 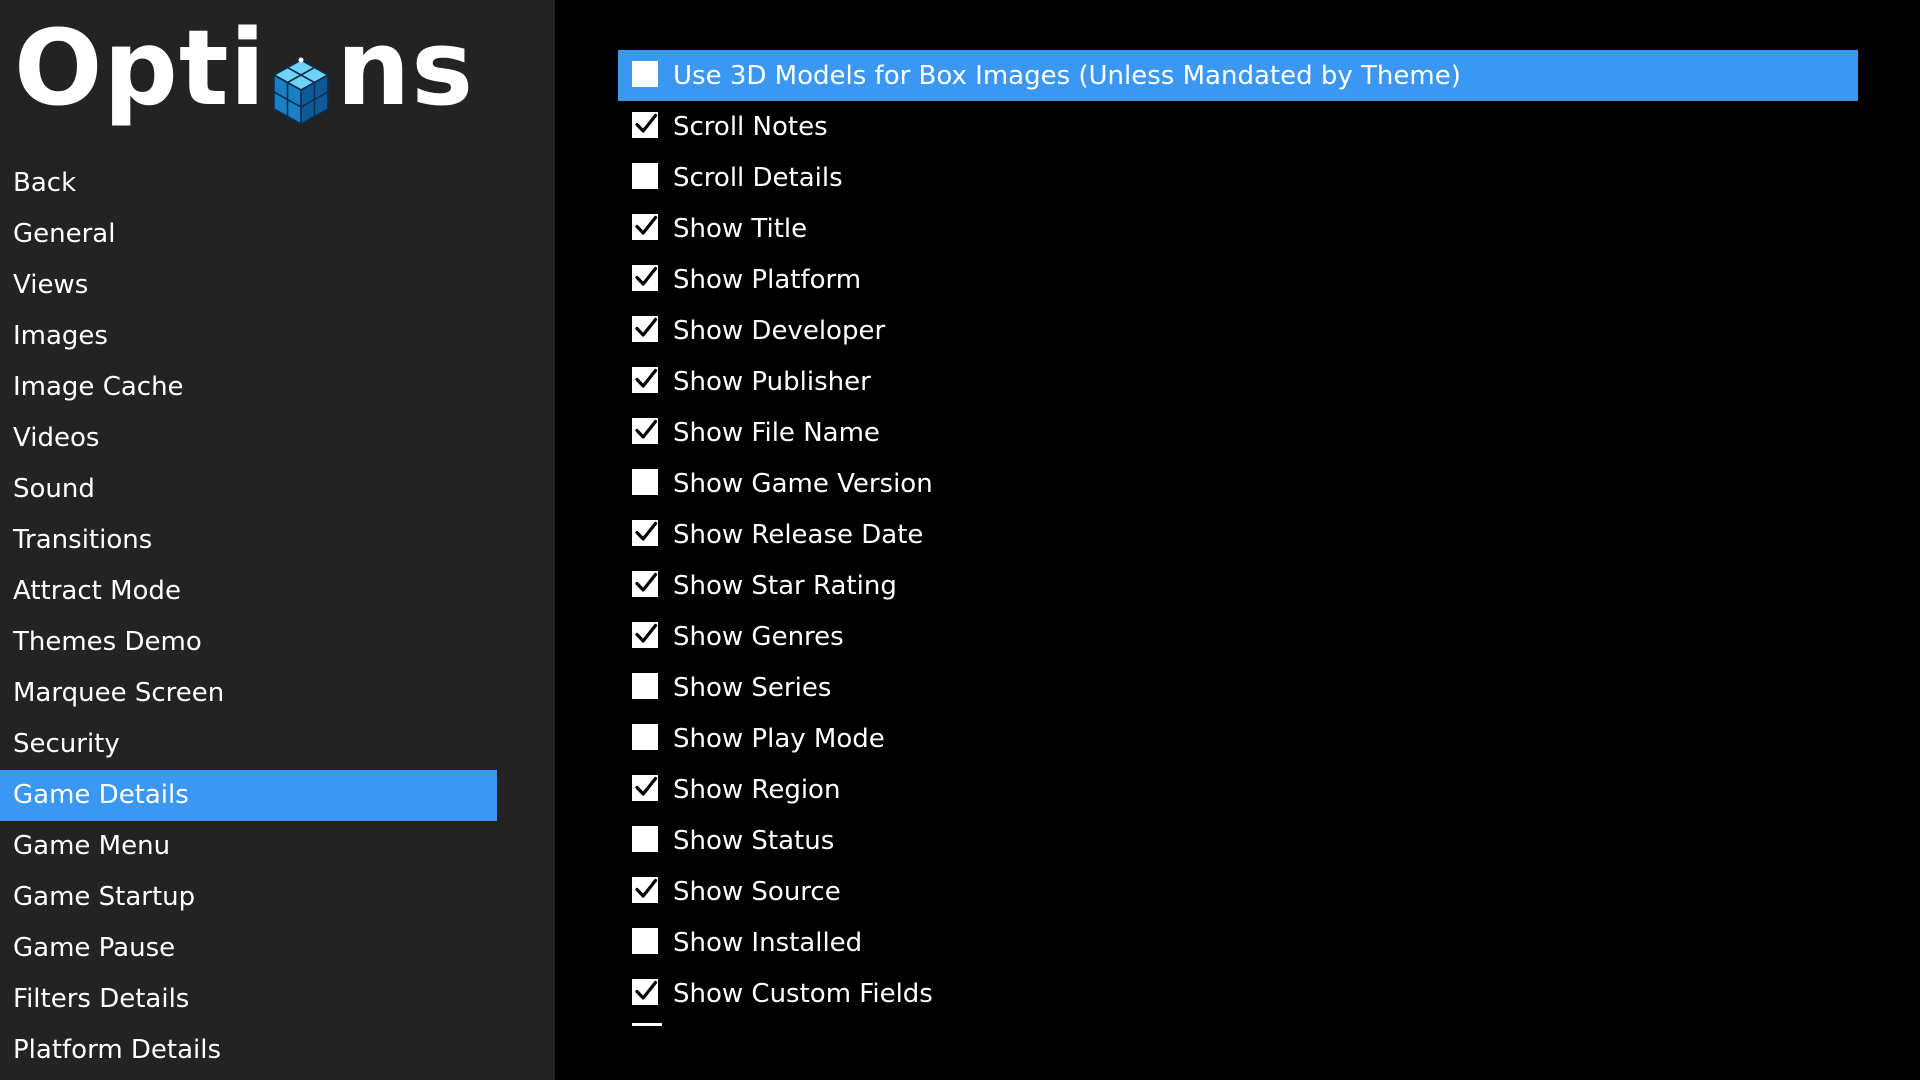 What do you see at coordinates (785, 585) in the screenshot?
I see `option-label: Show Star Rating` at bounding box center [785, 585].